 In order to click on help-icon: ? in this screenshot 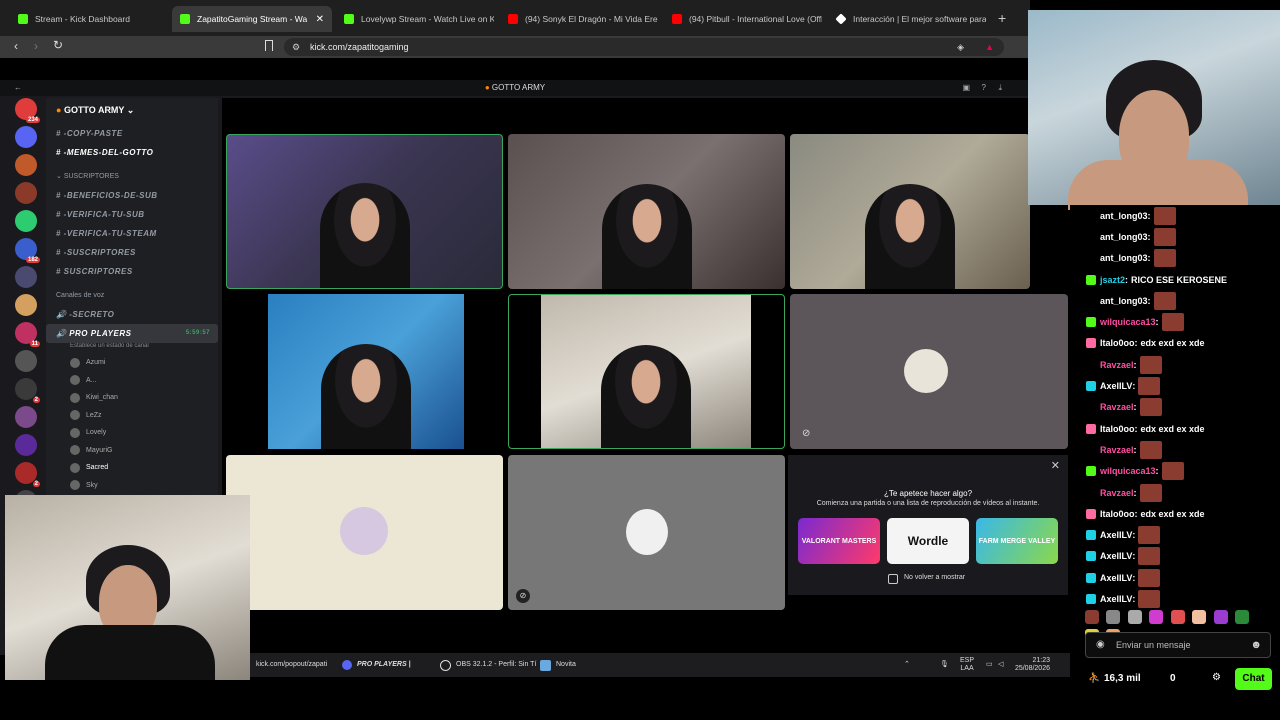, I will do `click(984, 88)`.